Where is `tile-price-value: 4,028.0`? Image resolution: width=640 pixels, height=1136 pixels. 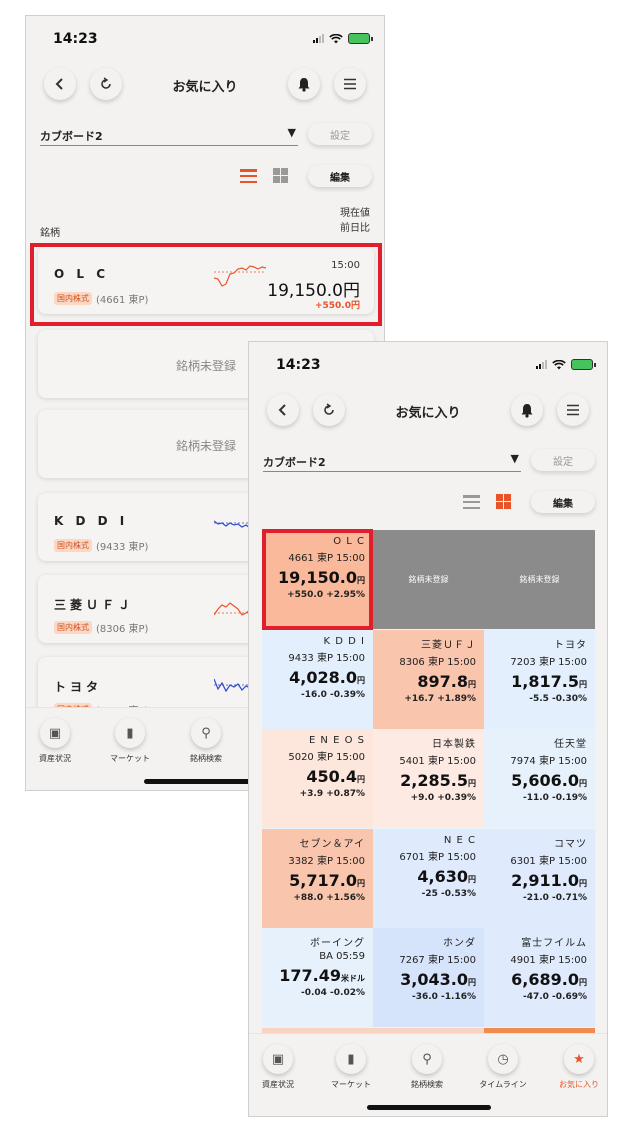 tile-price-value: 4,028.0 is located at coordinates (323, 677).